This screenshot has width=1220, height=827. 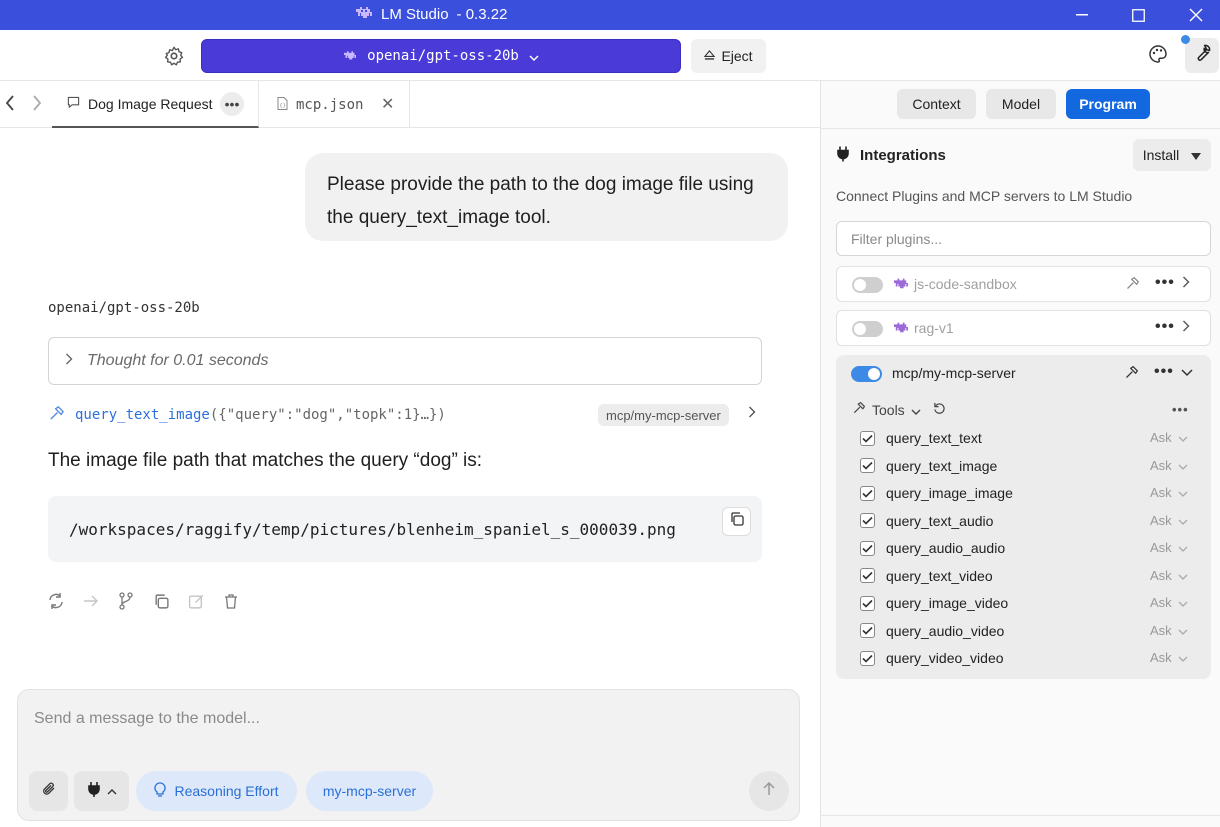 What do you see at coordinates (1108, 104) in the screenshot?
I see `tab-program: Program` at bounding box center [1108, 104].